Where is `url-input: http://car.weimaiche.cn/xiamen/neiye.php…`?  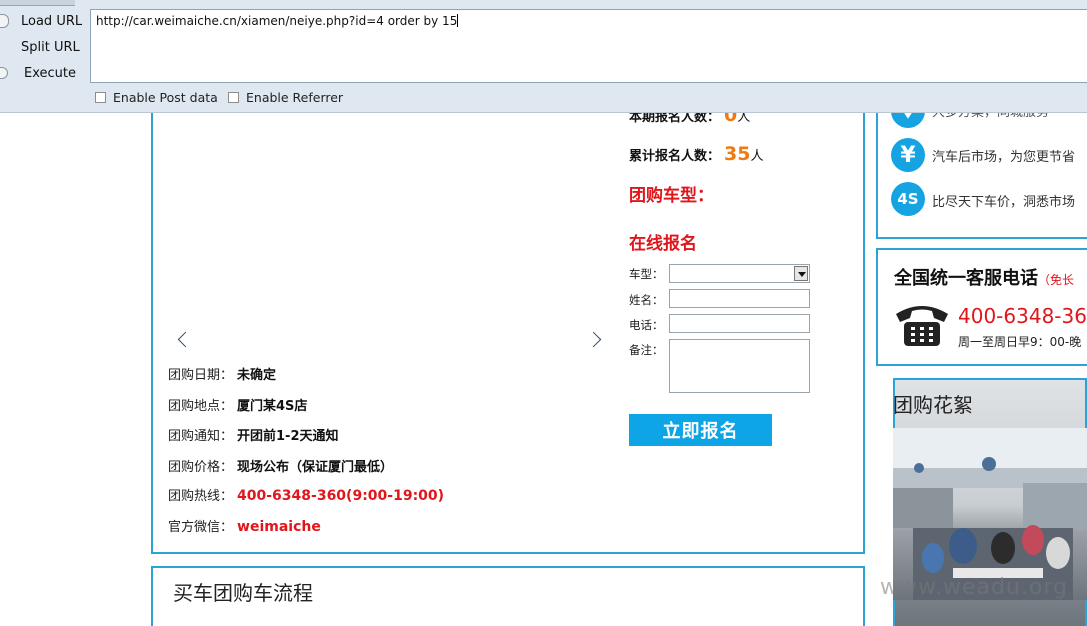
url-input: http://car.weimaiche.cn/xiamen/neiye.php… is located at coordinates (588, 46).